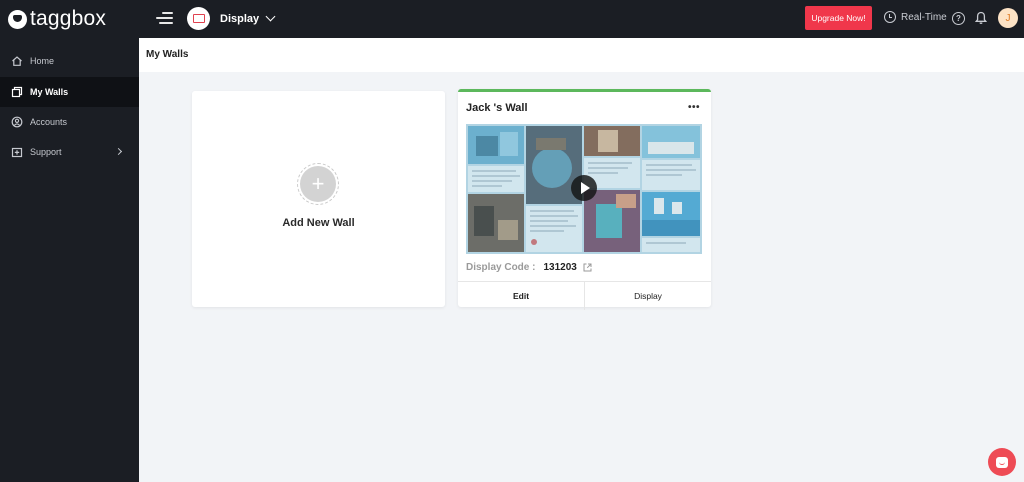 The width and height of the screenshot is (1024, 482). I want to click on play-icon, so click(584, 188).